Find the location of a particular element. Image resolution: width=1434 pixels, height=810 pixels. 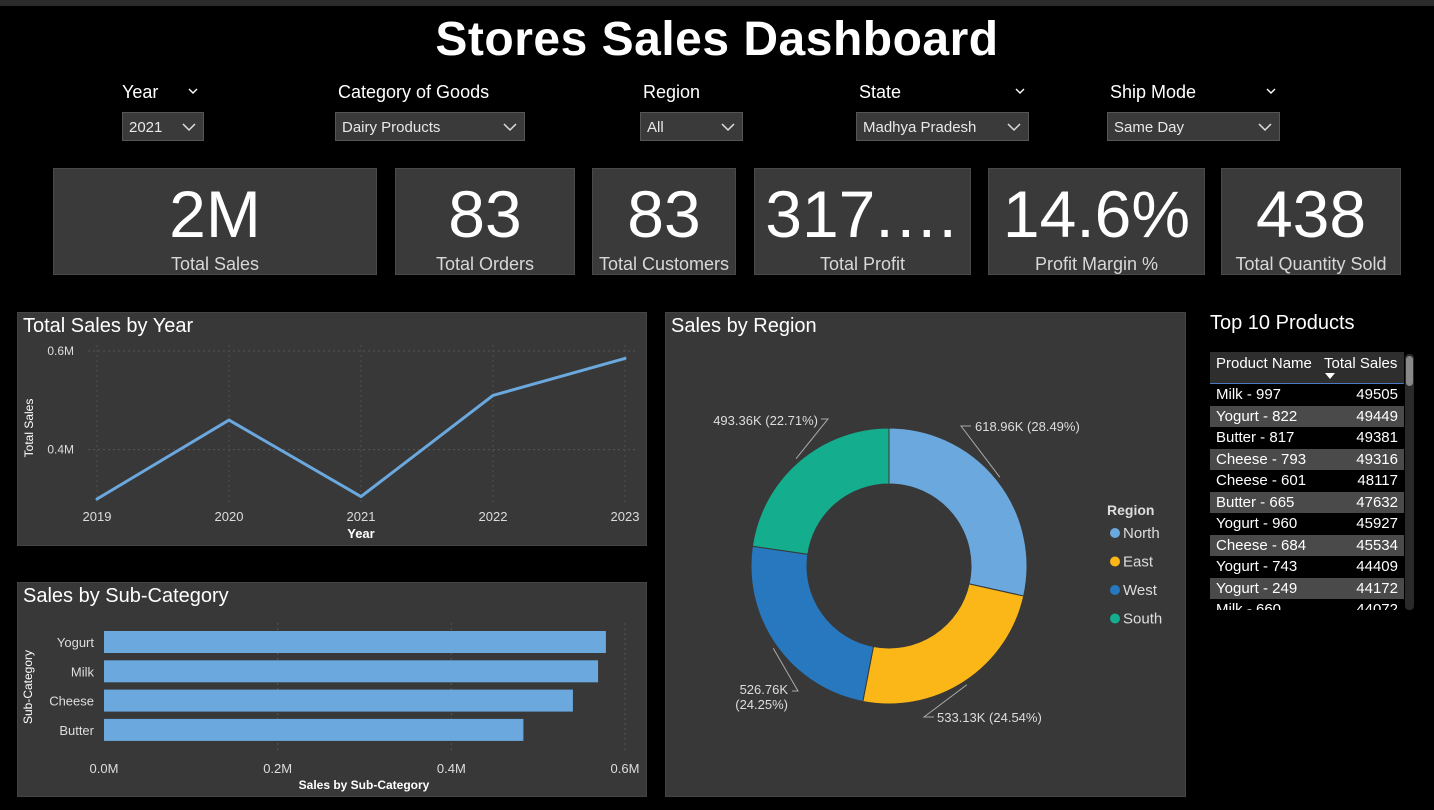

cell-product-name: Cheese - 793 is located at coordinates (1261, 459).